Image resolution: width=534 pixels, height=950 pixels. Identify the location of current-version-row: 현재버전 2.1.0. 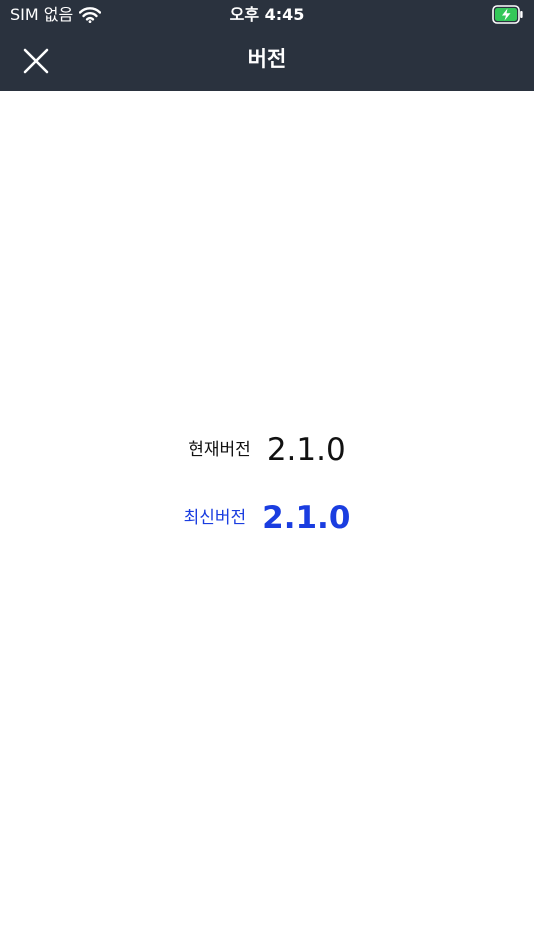
(267, 450).